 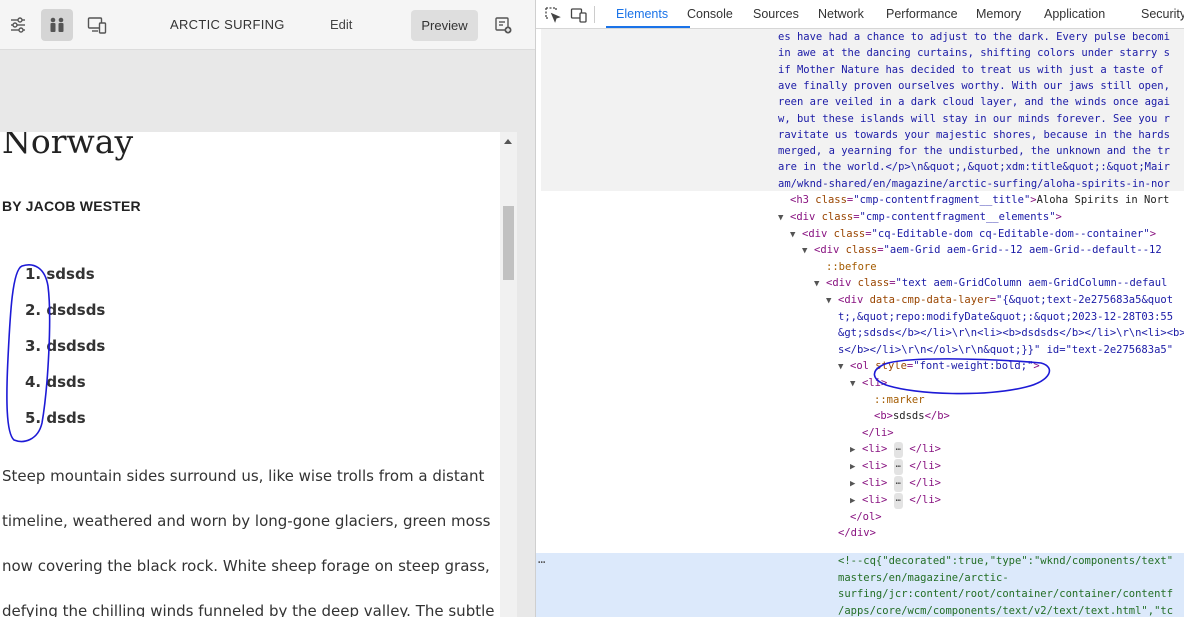 I want to click on scrollbar-thumb, so click(x=508, y=243).